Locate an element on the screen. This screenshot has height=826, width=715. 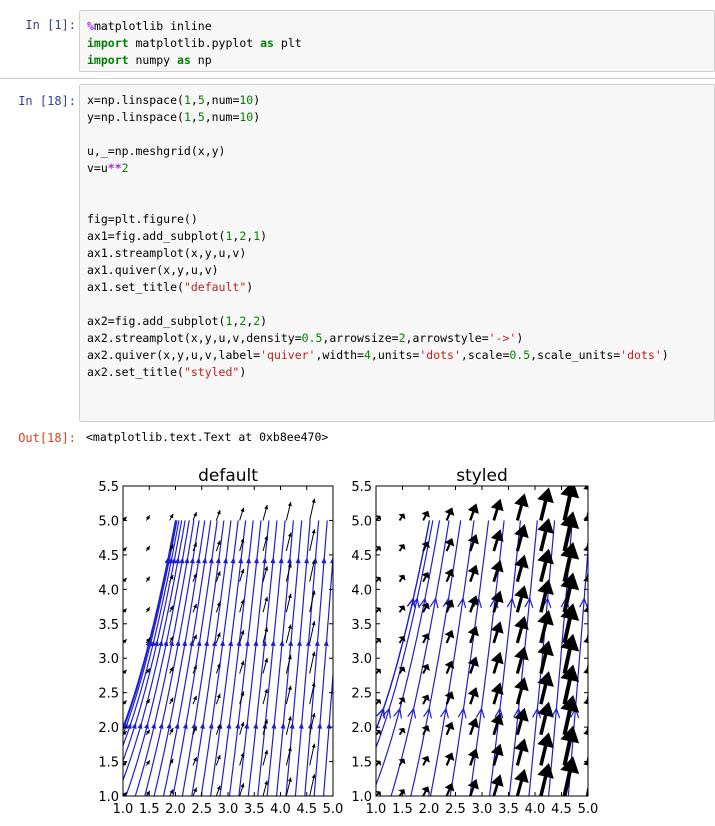
code-token: ,scale_units= is located at coordinates (575, 355).